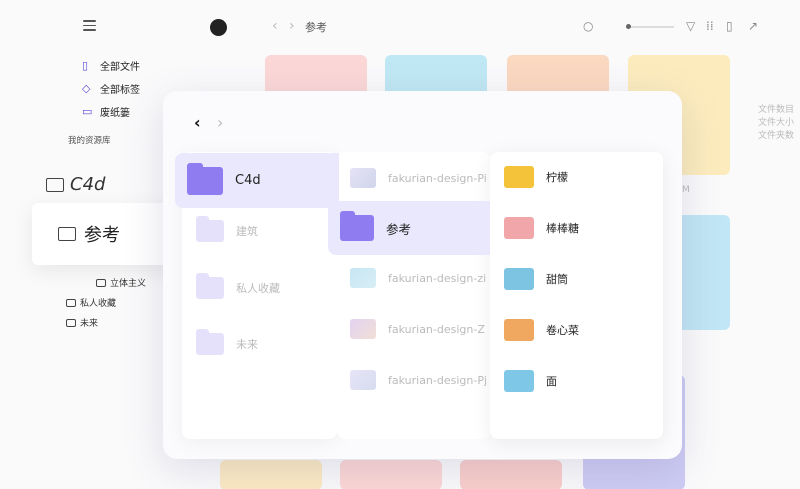 This screenshot has height=489, width=800. What do you see at coordinates (98, 304) in the screenshot?
I see `tree-label: 私人收藏` at bounding box center [98, 304].